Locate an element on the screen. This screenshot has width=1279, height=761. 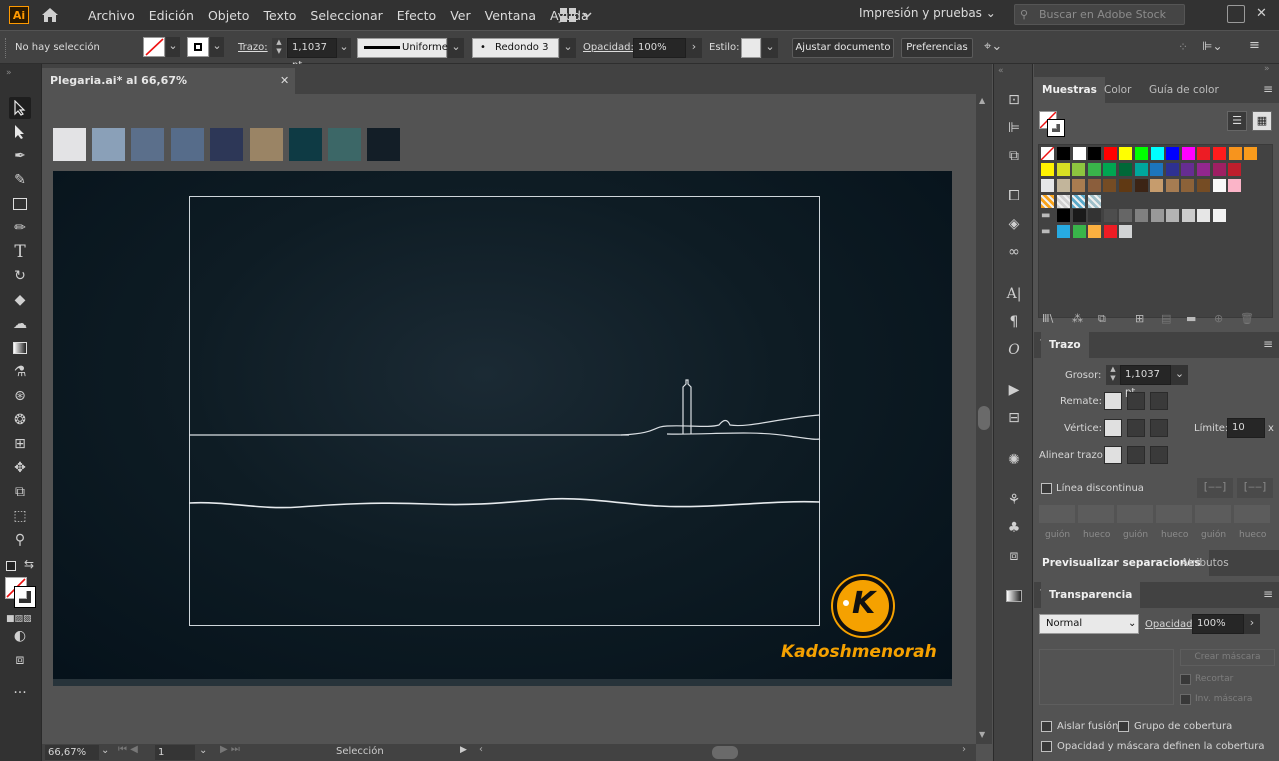
window-minimize-icon is located at coordinates (1236, 14).